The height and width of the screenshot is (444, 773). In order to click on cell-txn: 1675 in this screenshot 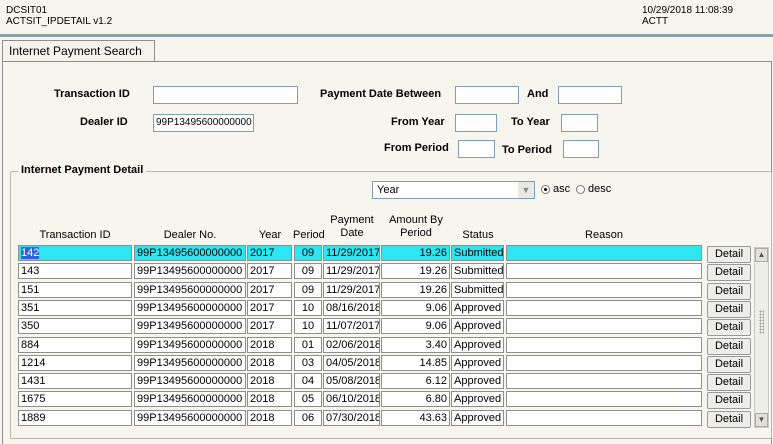, I will do `click(75, 399)`.